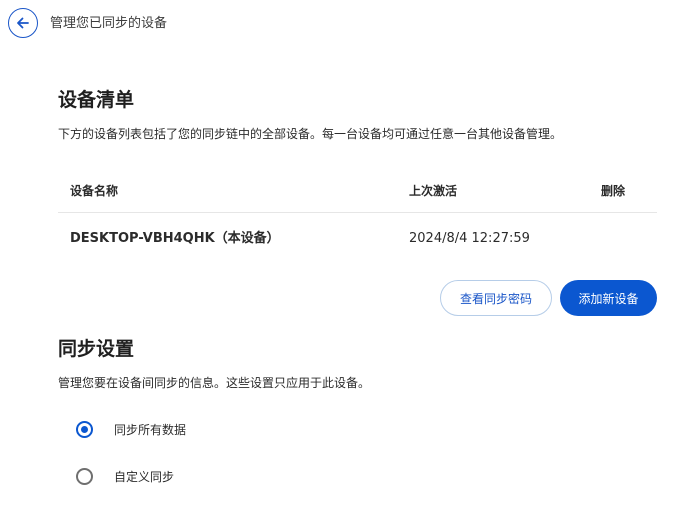 The width and height of the screenshot is (675, 518). What do you see at coordinates (144, 477) in the screenshot?
I see `radio-label: 自定义同步` at bounding box center [144, 477].